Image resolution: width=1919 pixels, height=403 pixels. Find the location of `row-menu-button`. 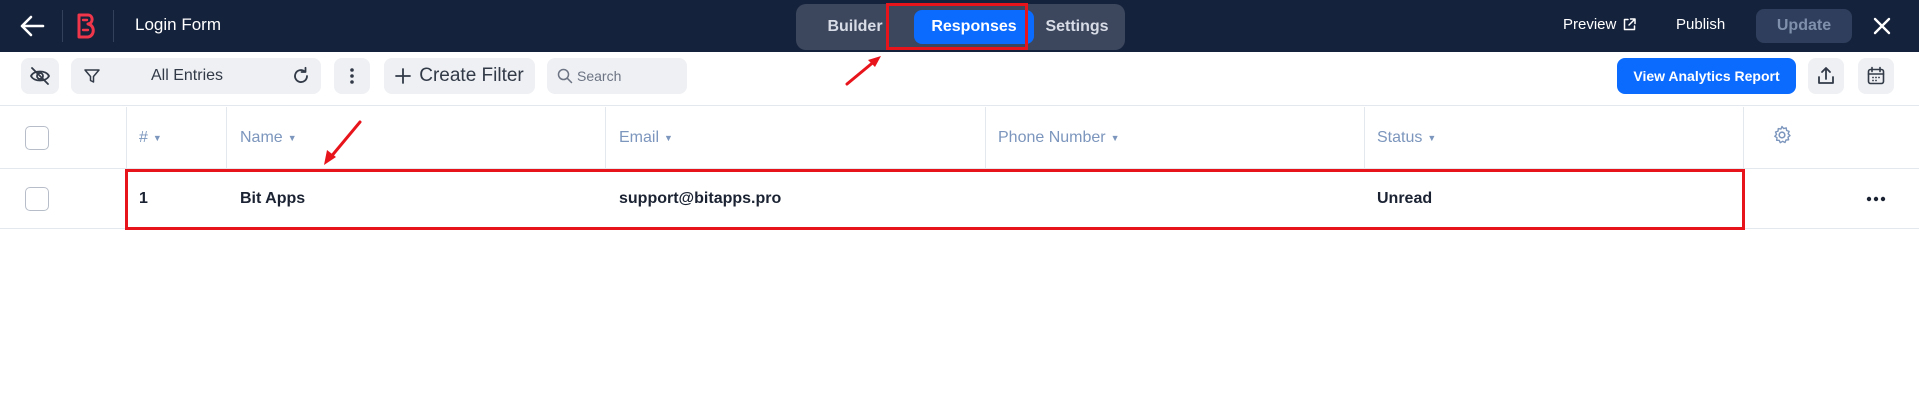

row-menu-button is located at coordinates (1876, 199).